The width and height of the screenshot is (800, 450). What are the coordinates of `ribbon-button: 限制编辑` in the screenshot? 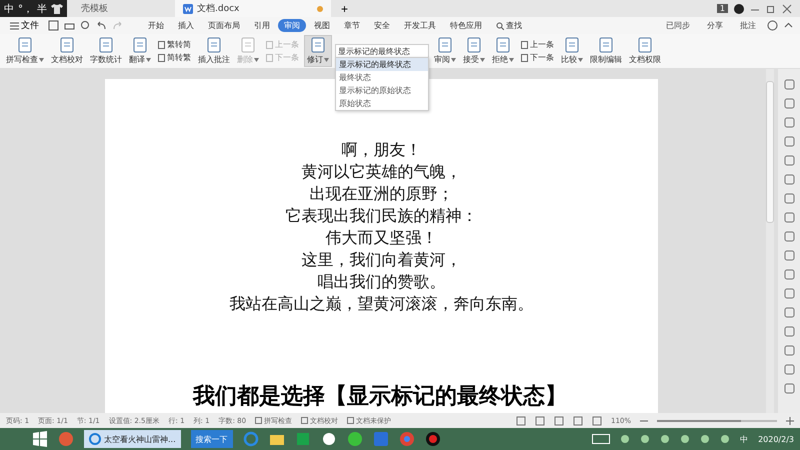 It's located at (606, 51).